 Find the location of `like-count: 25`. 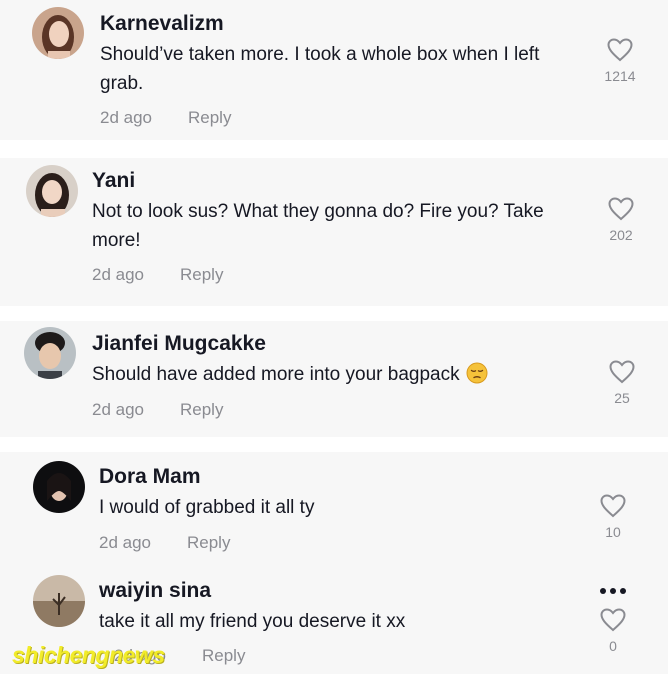

like-count: 25 is located at coordinates (622, 398).